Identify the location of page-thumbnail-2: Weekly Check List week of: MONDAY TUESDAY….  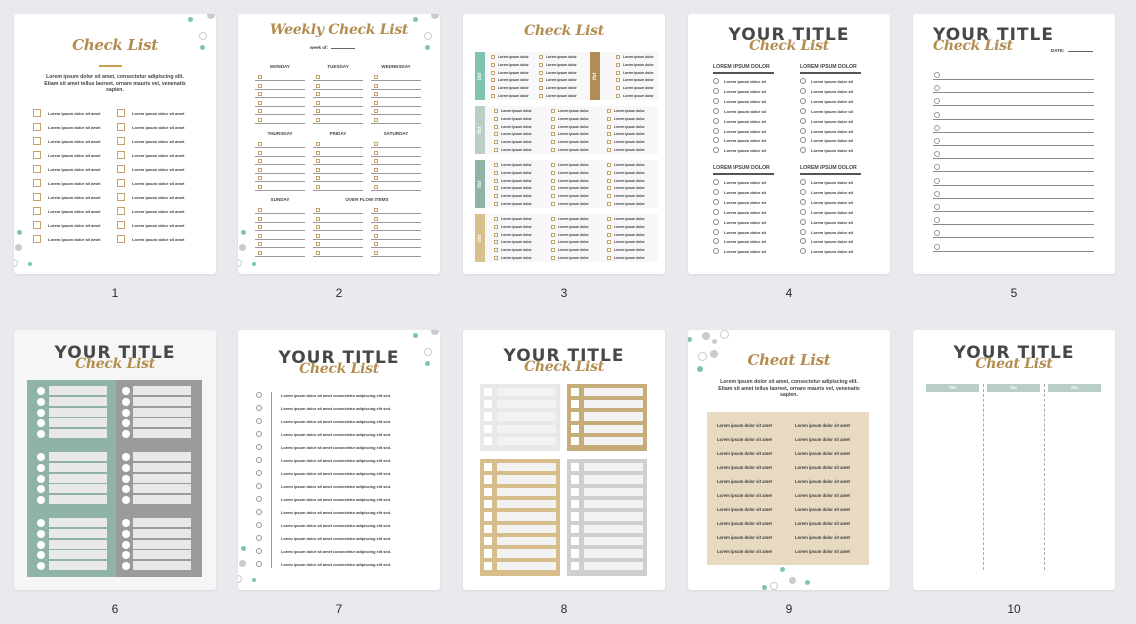
(339, 144).